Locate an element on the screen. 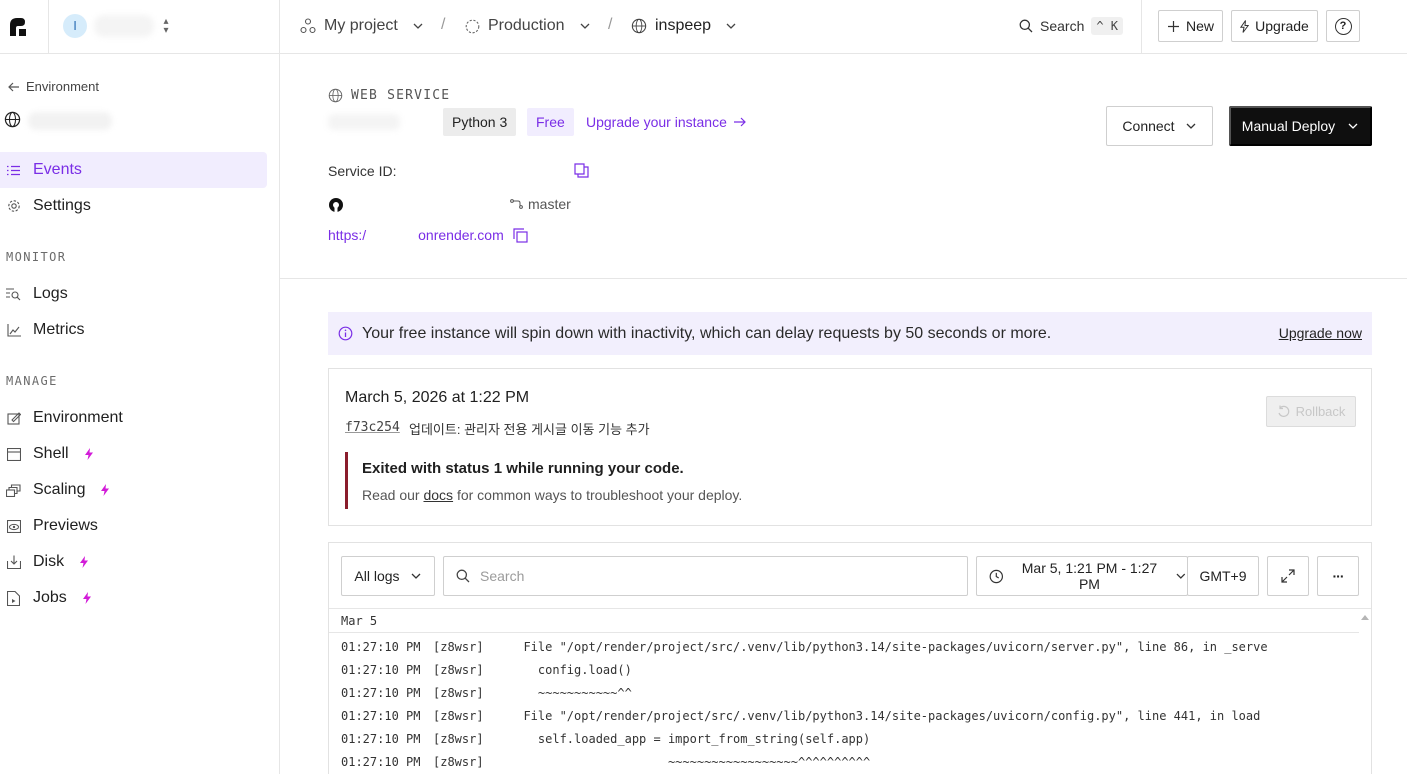 The height and width of the screenshot is (774, 1407). sidebar-item-settings: Settings is located at coordinates (133, 206).